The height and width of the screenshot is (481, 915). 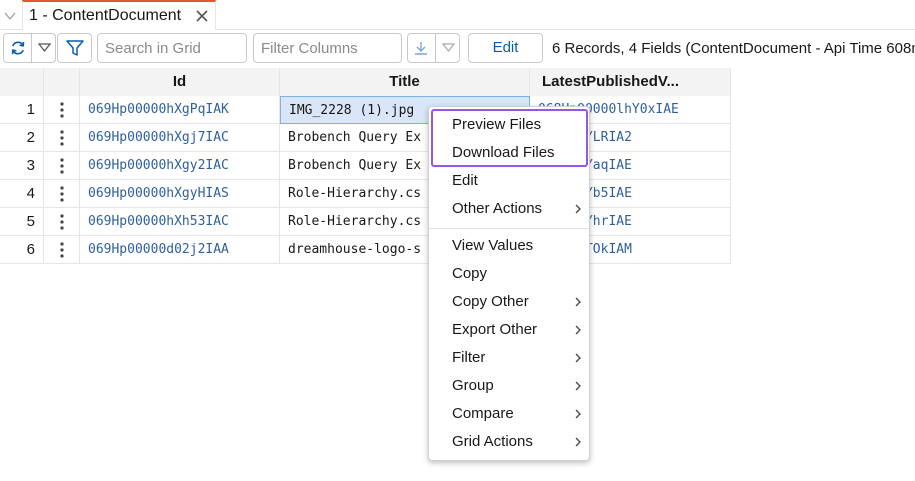 I want to click on edit-button: Edit, so click(x=505, y=48).